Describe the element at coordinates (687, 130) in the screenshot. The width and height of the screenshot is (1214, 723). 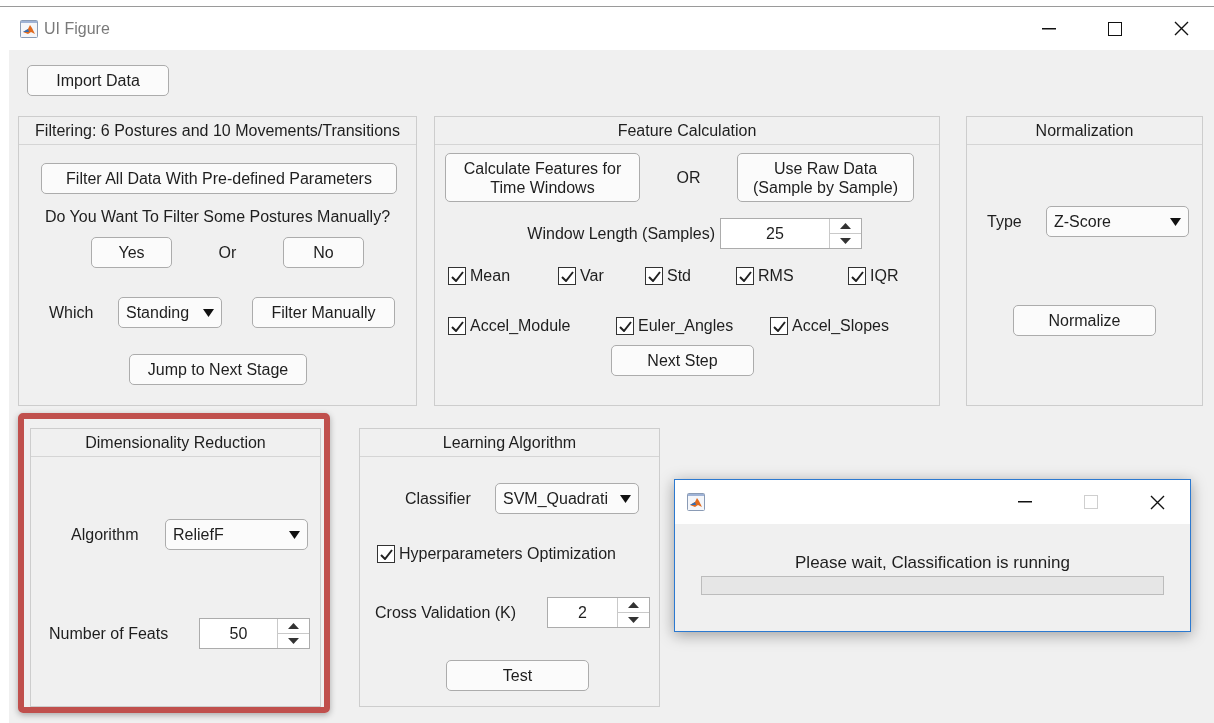
I see `panel-title: Feature Calculation` at that location.